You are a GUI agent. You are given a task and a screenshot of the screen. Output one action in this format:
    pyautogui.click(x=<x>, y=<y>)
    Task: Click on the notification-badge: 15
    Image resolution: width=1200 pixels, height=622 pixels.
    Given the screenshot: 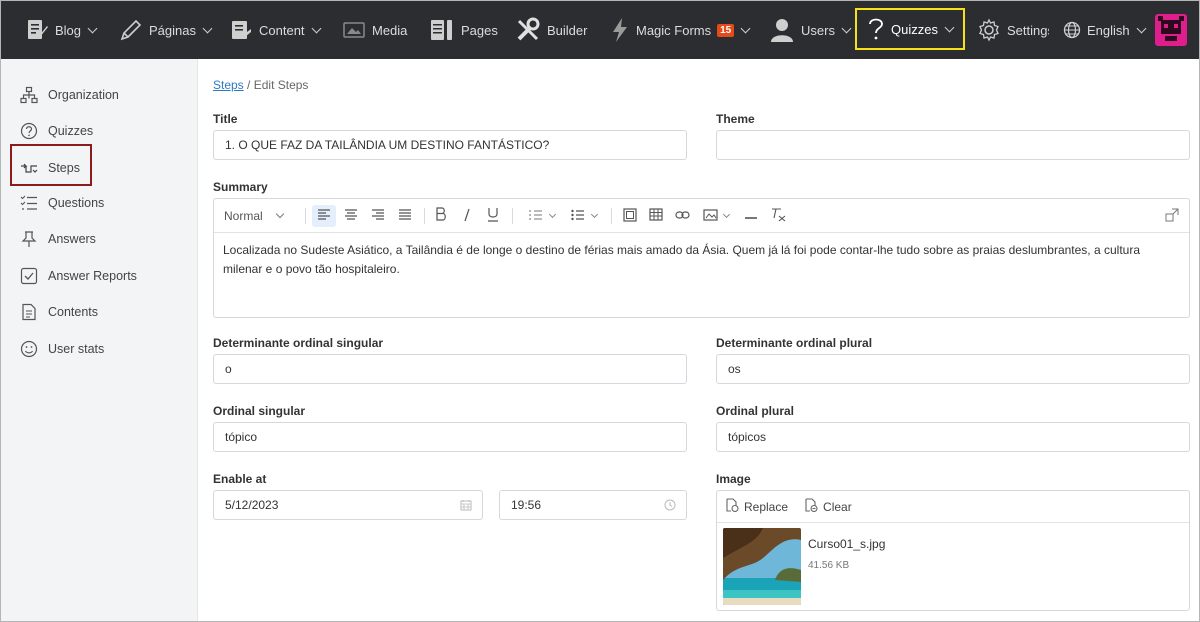 What is the action you would take?
    pyautogui.click(x=726, y=30)
    